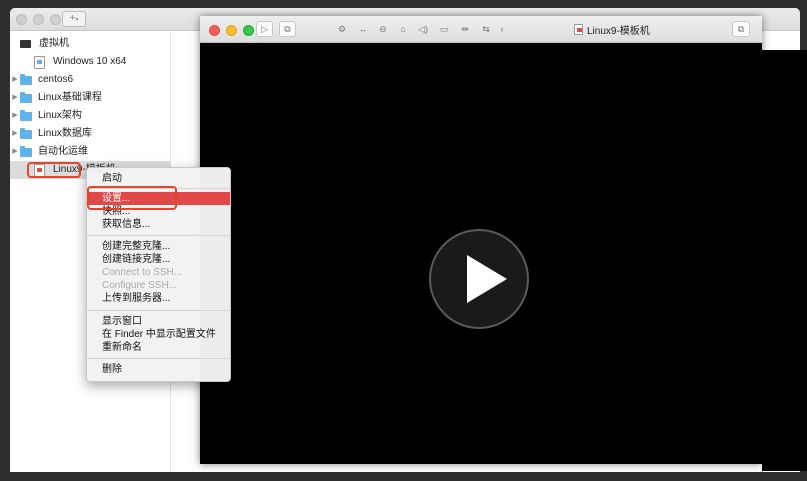 Image resolution: width=807 pixels, height=481 pixels. I want to click on menu-item-show-in-finder: 在 Finder 中显示配置文件, so click(158, 334).